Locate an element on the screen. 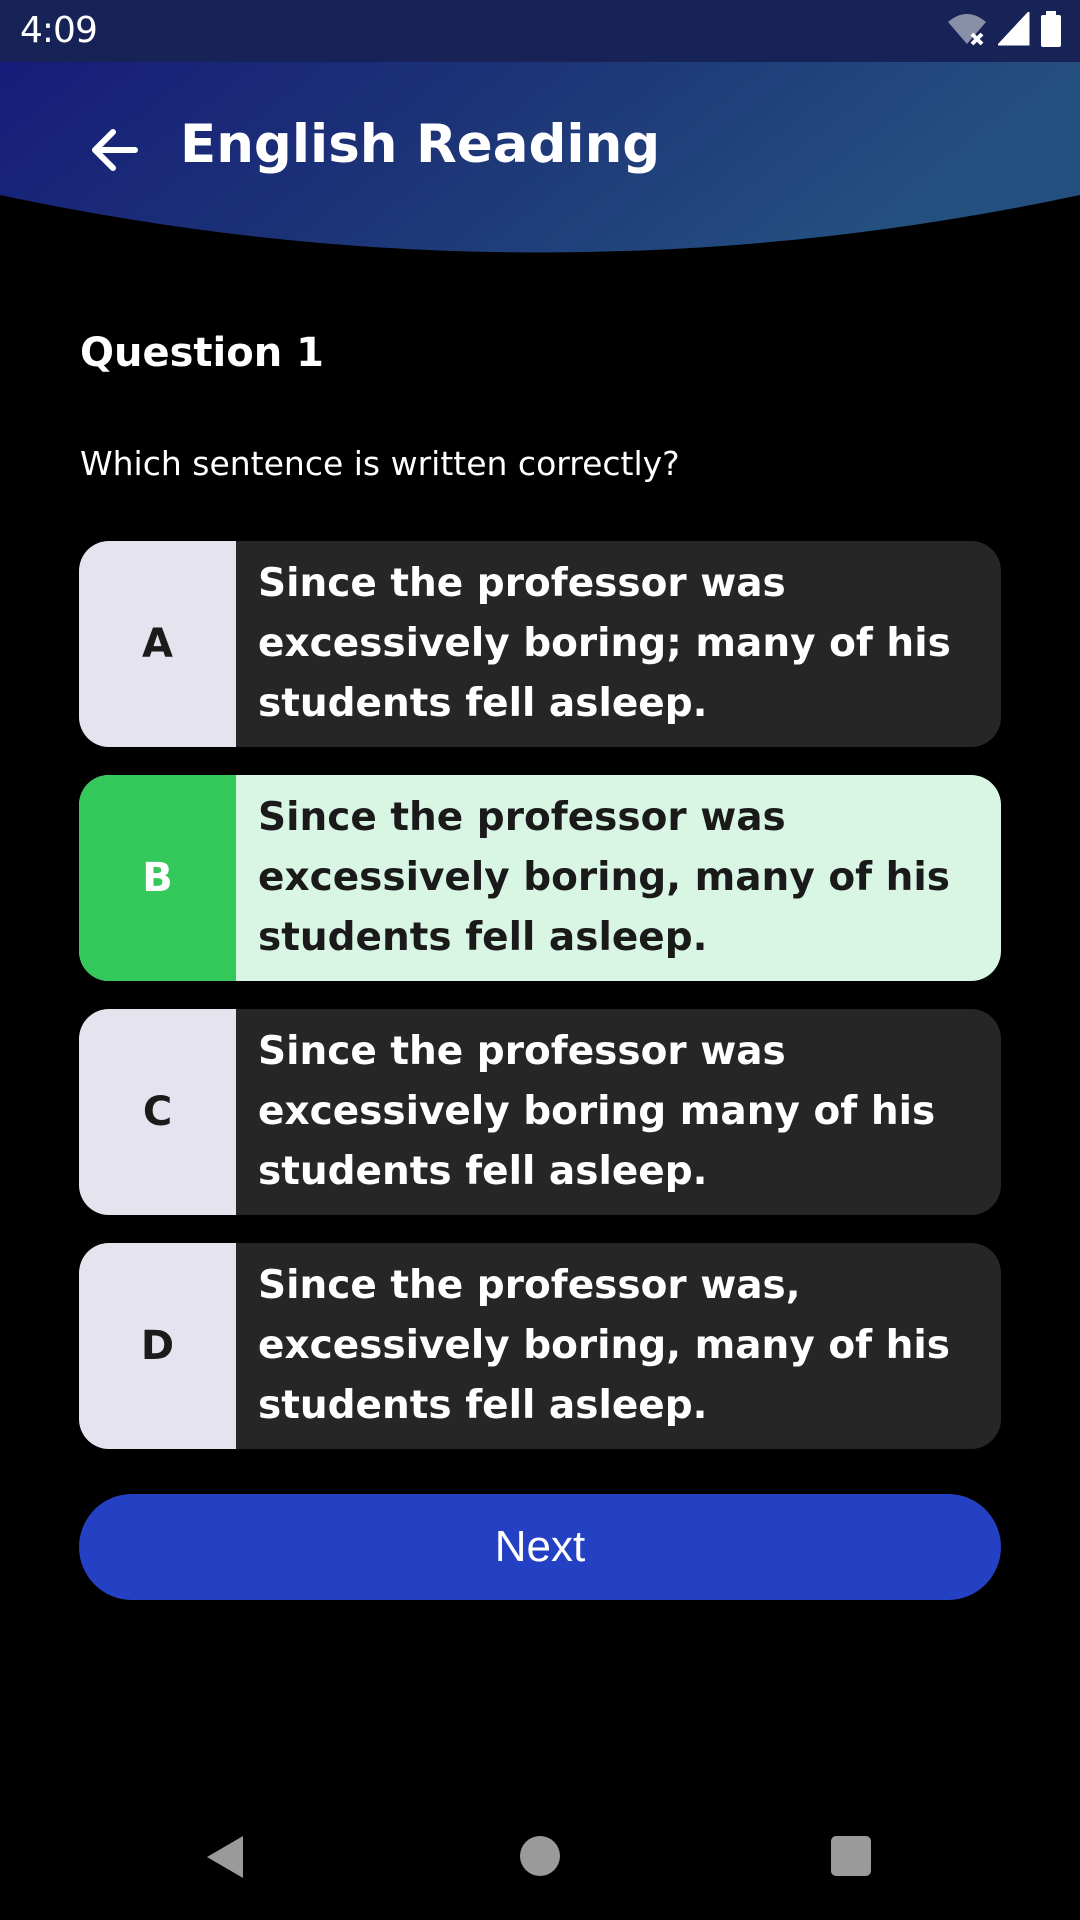 The image size is (1080, 1920). option-letter: D is located at coordinates (157, 1346).